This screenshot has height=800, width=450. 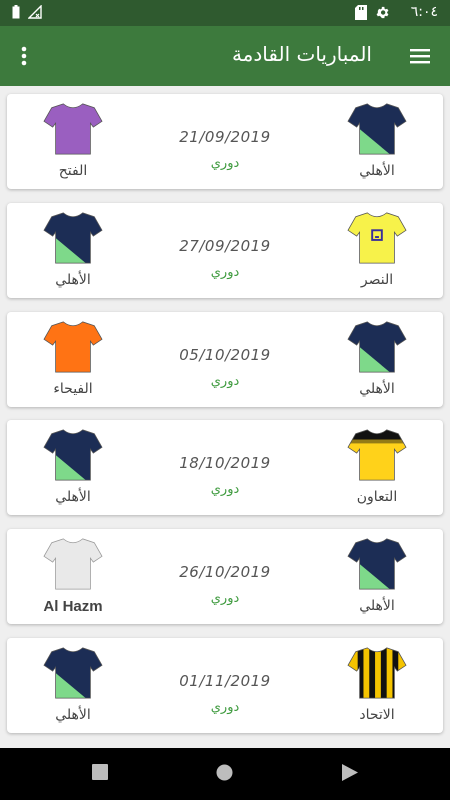 What do you see at coordinates (377, 715) in the screenshot?
I see `home-team-name: الاتحاد` at bounding box center [377, 715].